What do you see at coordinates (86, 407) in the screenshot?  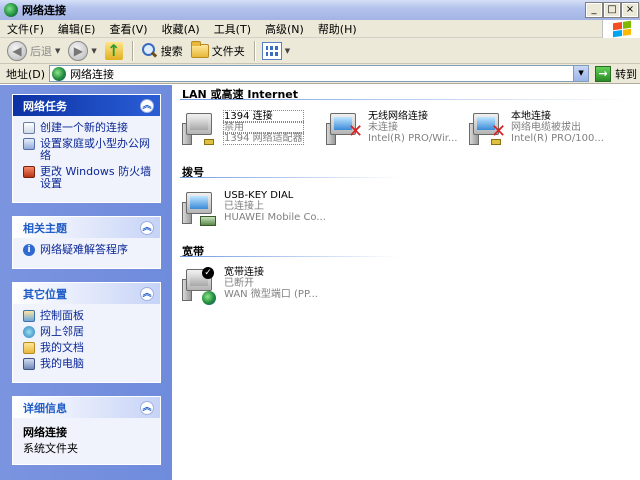 I see `details-header: 详细信息 ︽` at bounding box center [86, 407].